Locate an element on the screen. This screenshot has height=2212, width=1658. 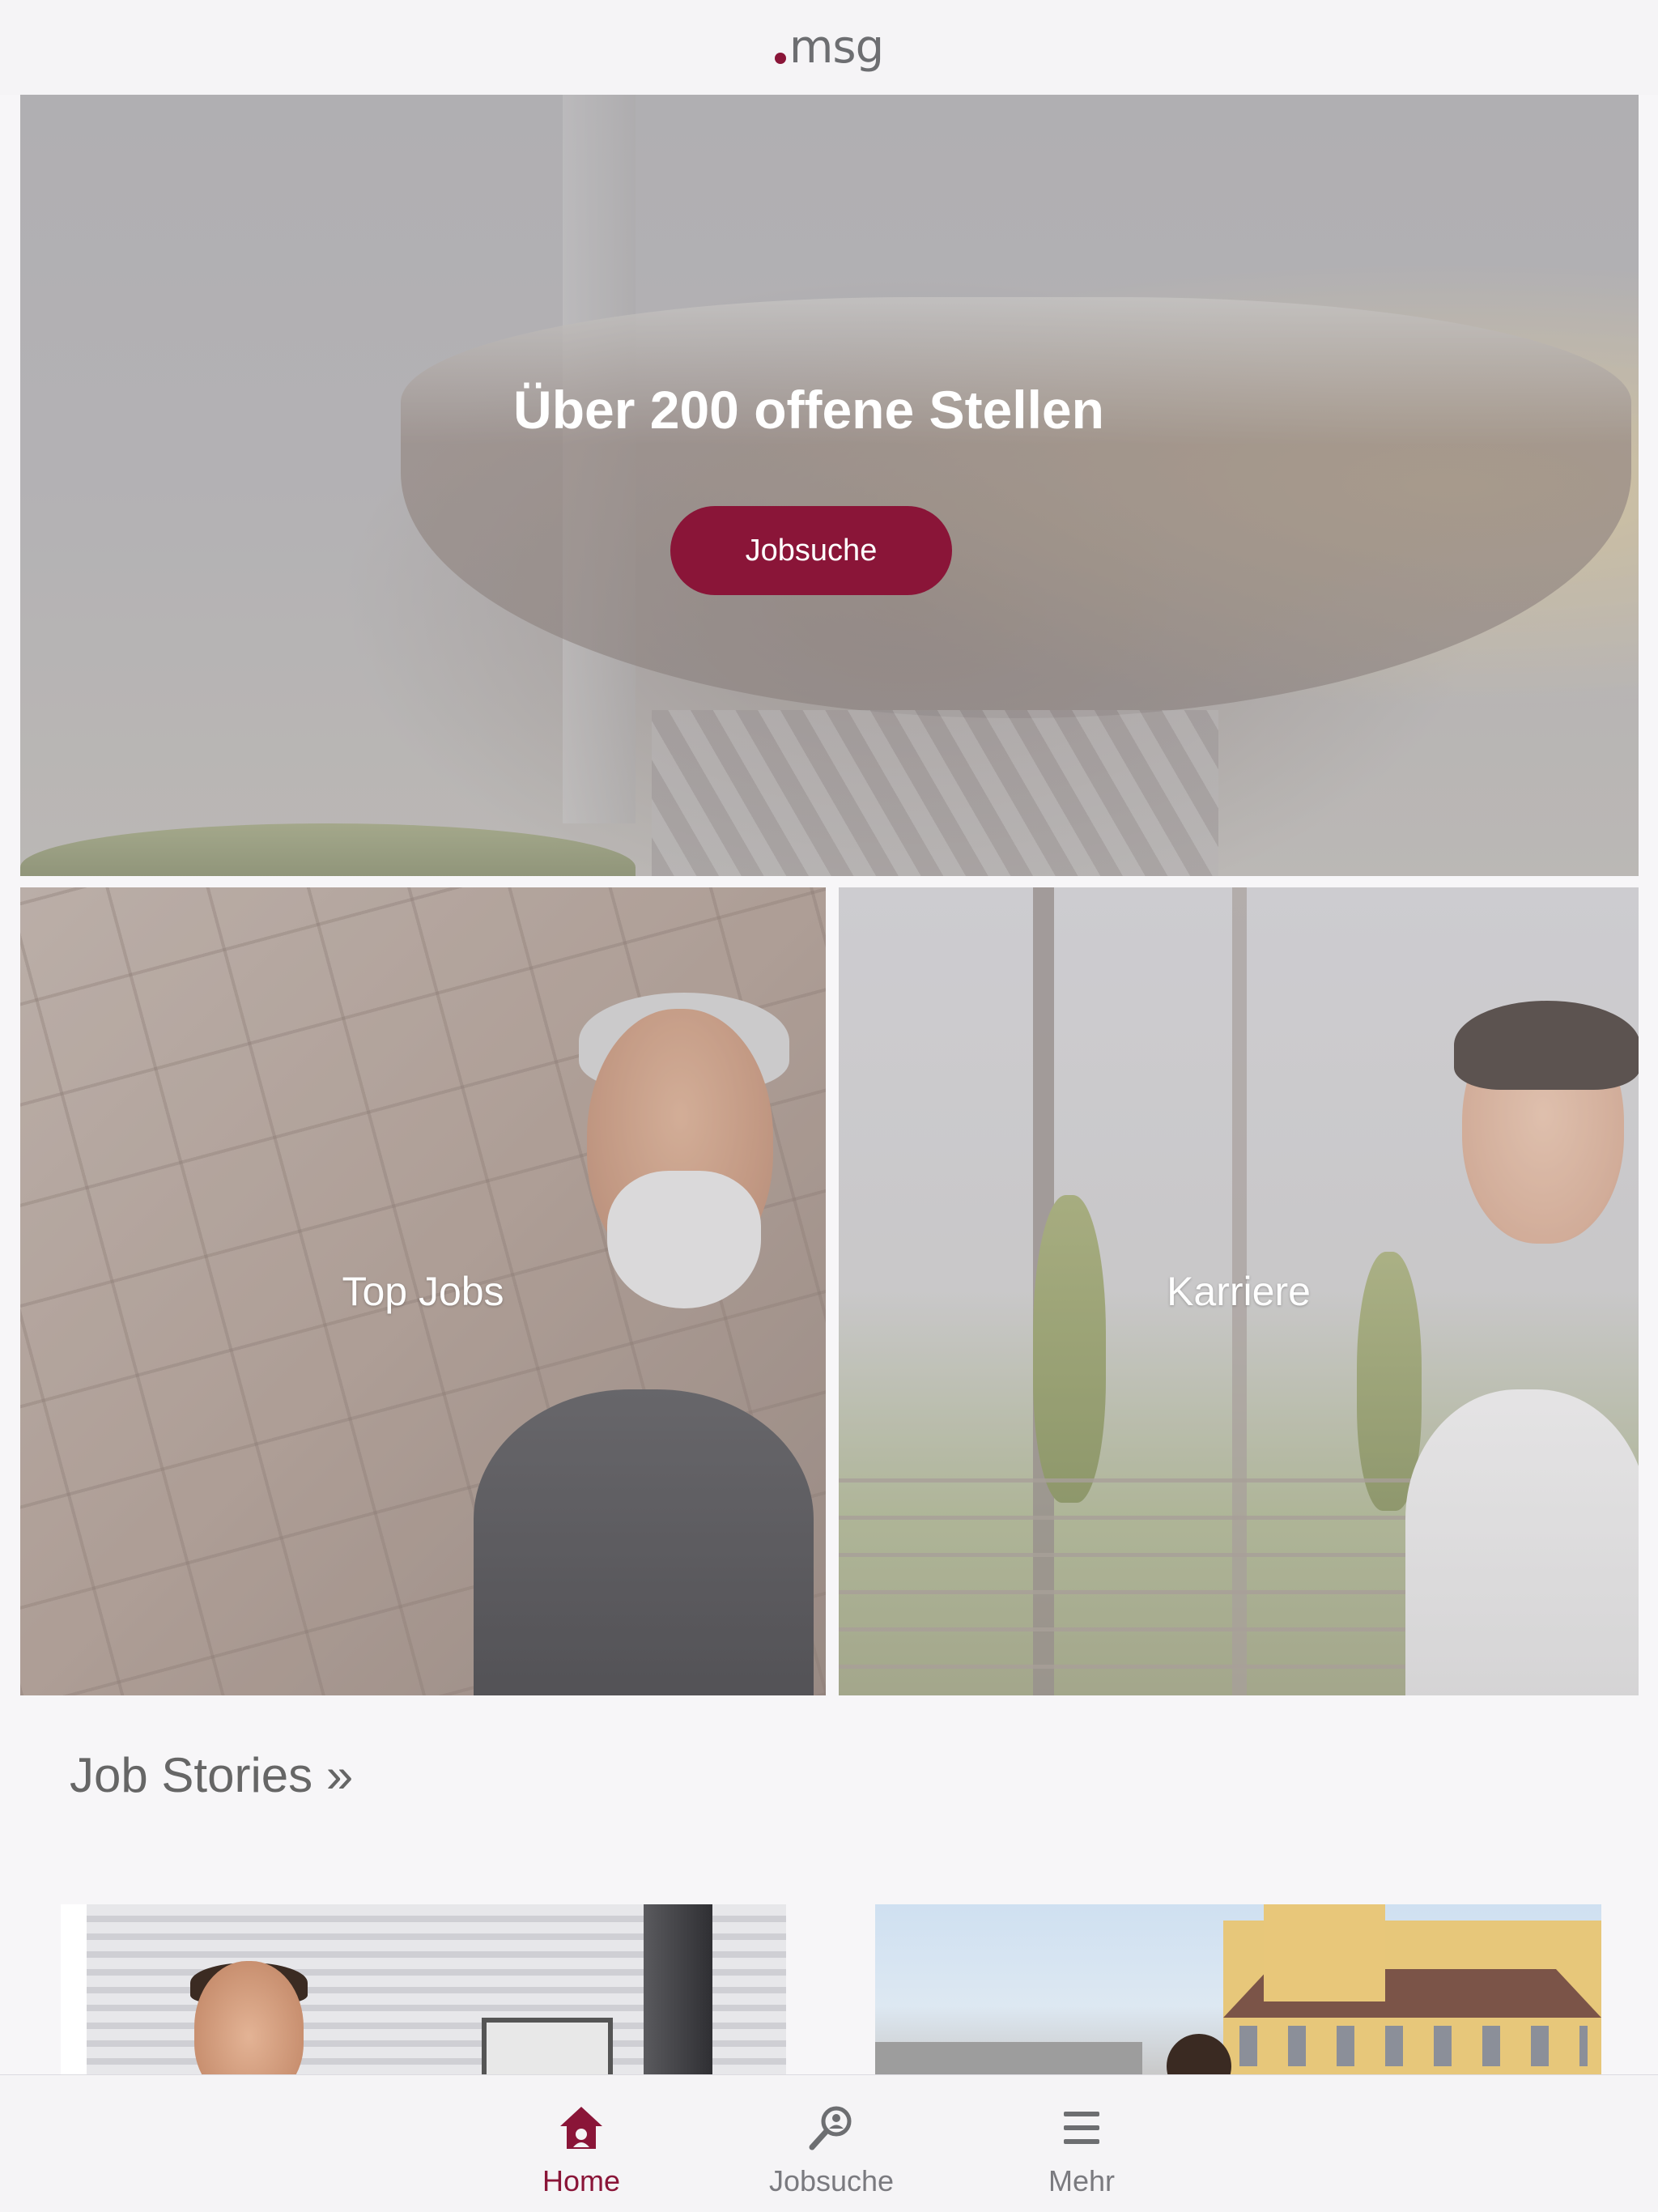
window-frame is located at coordinates (678, 1989).